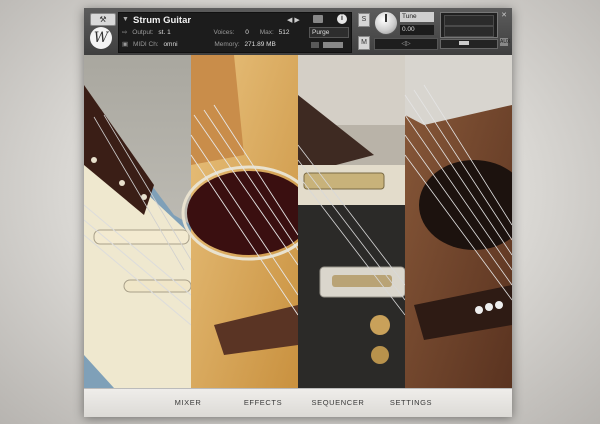 This screenshot has width=600, height=424. I want to click on midi-icon: ▣, so click(125, 44).